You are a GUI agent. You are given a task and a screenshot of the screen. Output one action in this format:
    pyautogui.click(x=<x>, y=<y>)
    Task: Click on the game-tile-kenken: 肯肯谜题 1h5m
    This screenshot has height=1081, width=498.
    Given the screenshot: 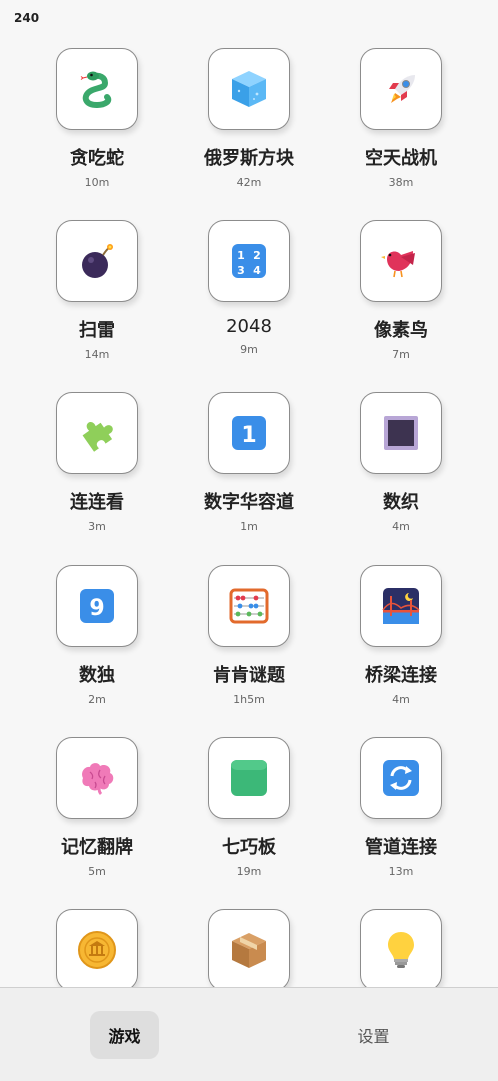 What is the action you would take?
    pyautogui.click(x=249, y=645)
    